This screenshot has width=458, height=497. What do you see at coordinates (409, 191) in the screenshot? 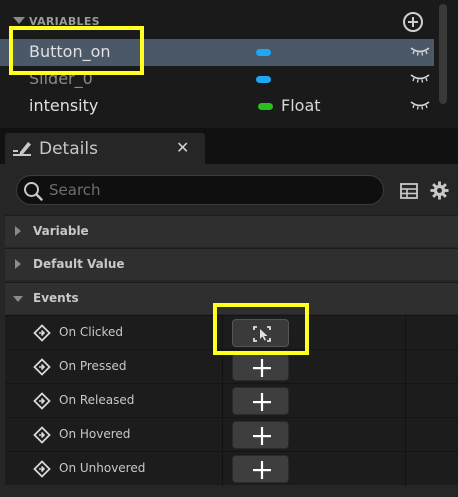
I see `table-view-icon` at bounding box center [409, 191].